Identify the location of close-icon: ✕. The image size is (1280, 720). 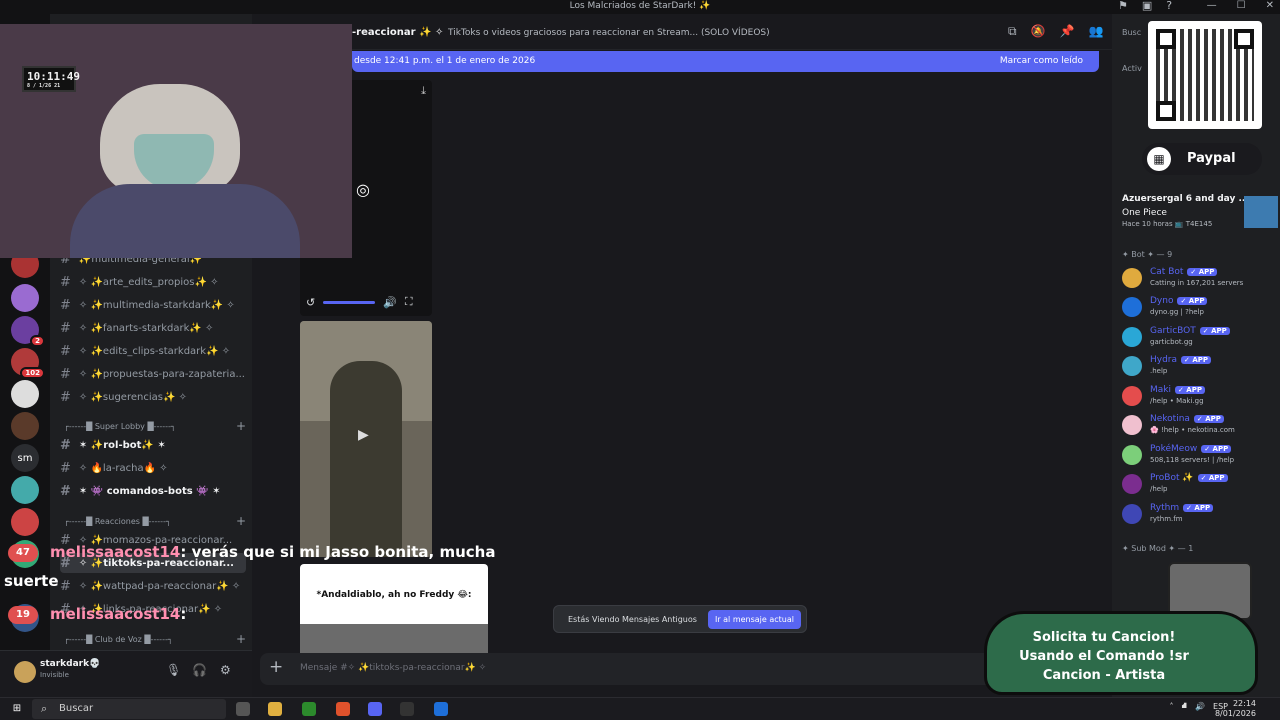
(1270, 5).